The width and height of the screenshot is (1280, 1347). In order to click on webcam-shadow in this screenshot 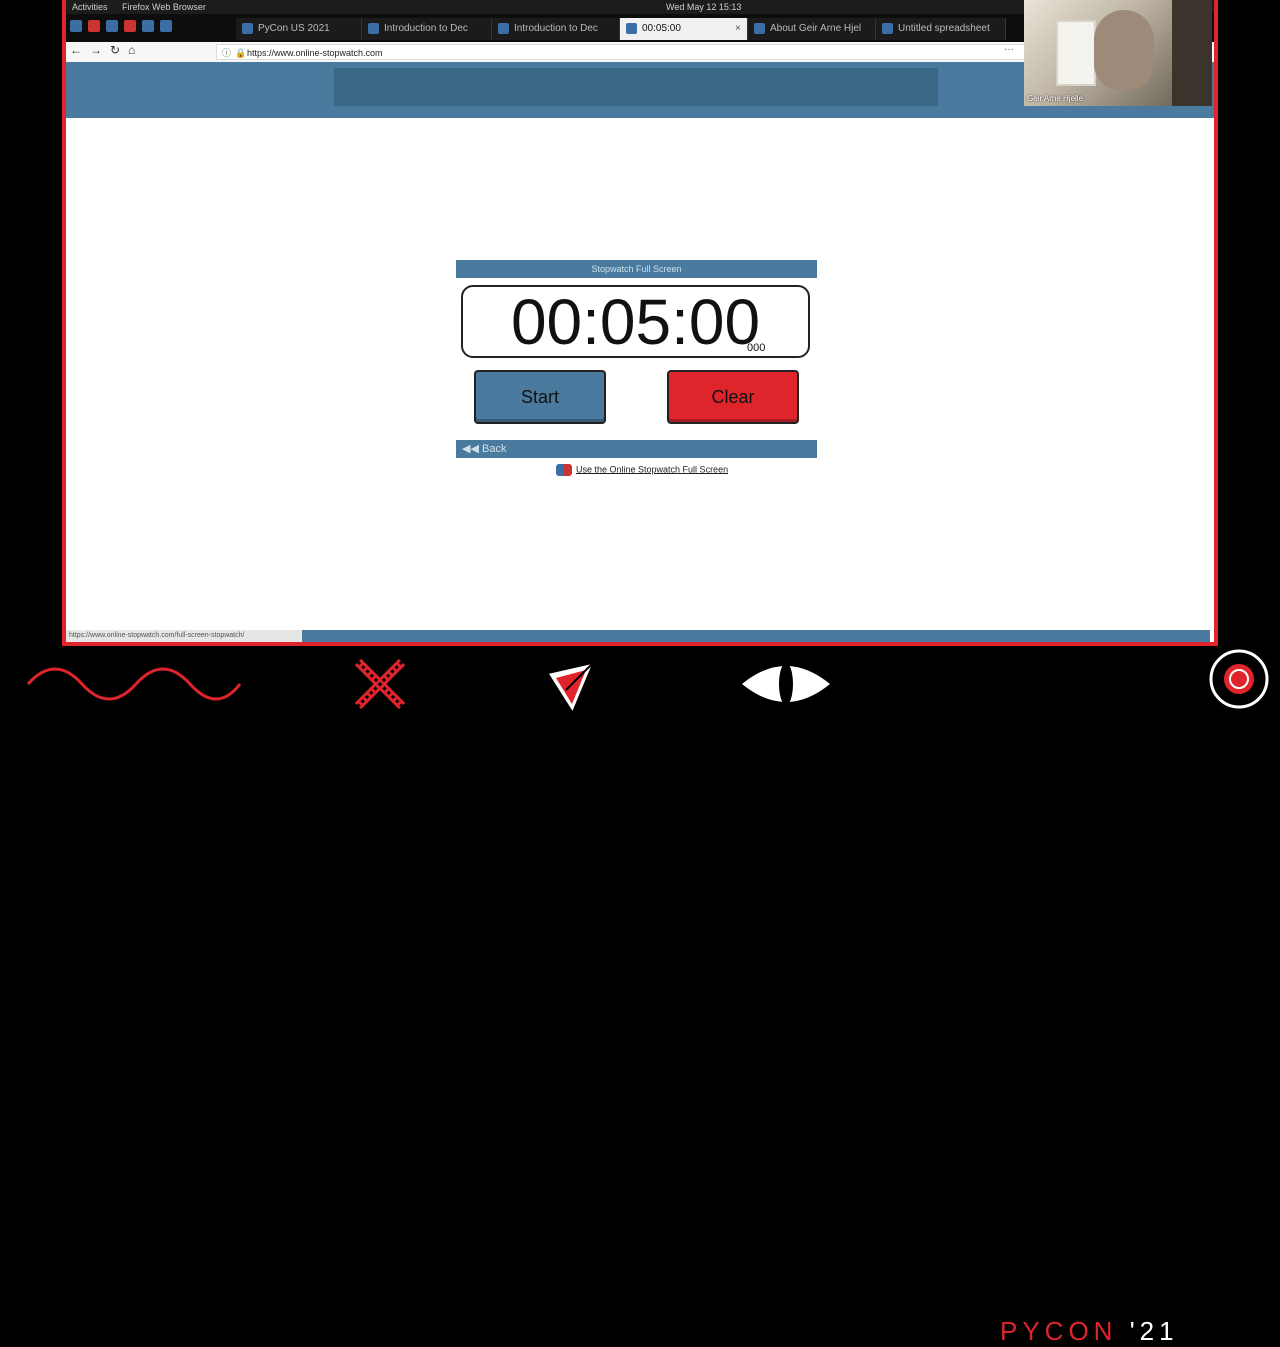, I will do `click(1192, 53)`.